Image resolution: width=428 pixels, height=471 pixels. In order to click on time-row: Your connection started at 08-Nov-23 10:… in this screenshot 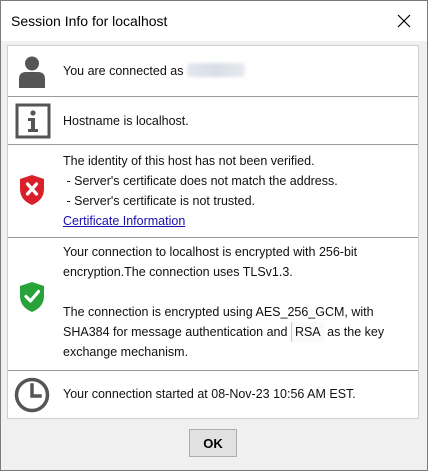, I will do `click(213, 395)`.